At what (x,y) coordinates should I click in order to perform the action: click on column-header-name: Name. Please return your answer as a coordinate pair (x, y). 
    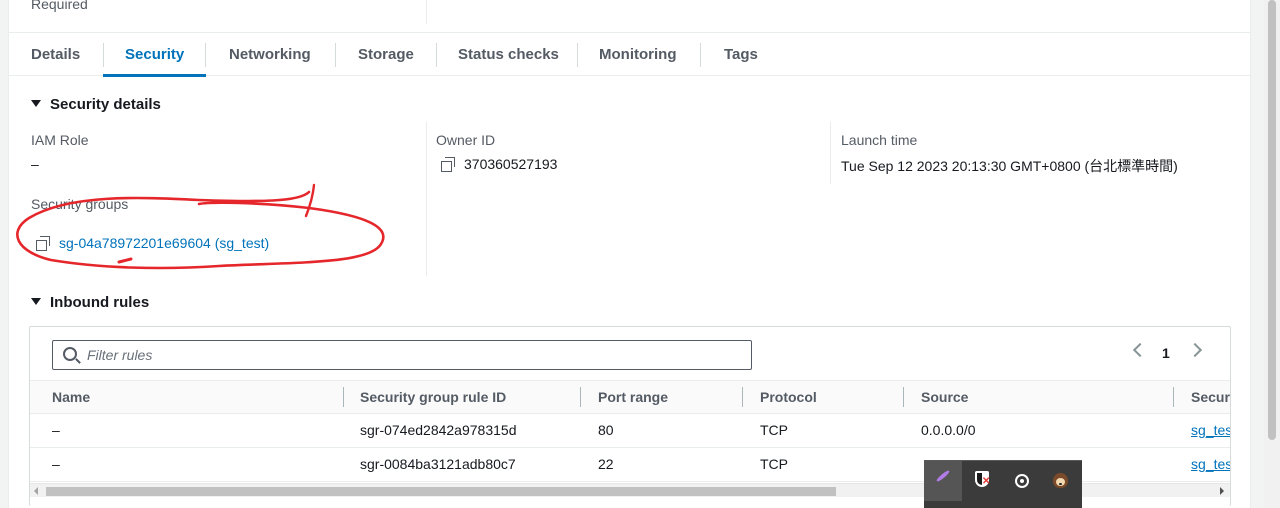
    Looking at the image, I should click on (71, 397).